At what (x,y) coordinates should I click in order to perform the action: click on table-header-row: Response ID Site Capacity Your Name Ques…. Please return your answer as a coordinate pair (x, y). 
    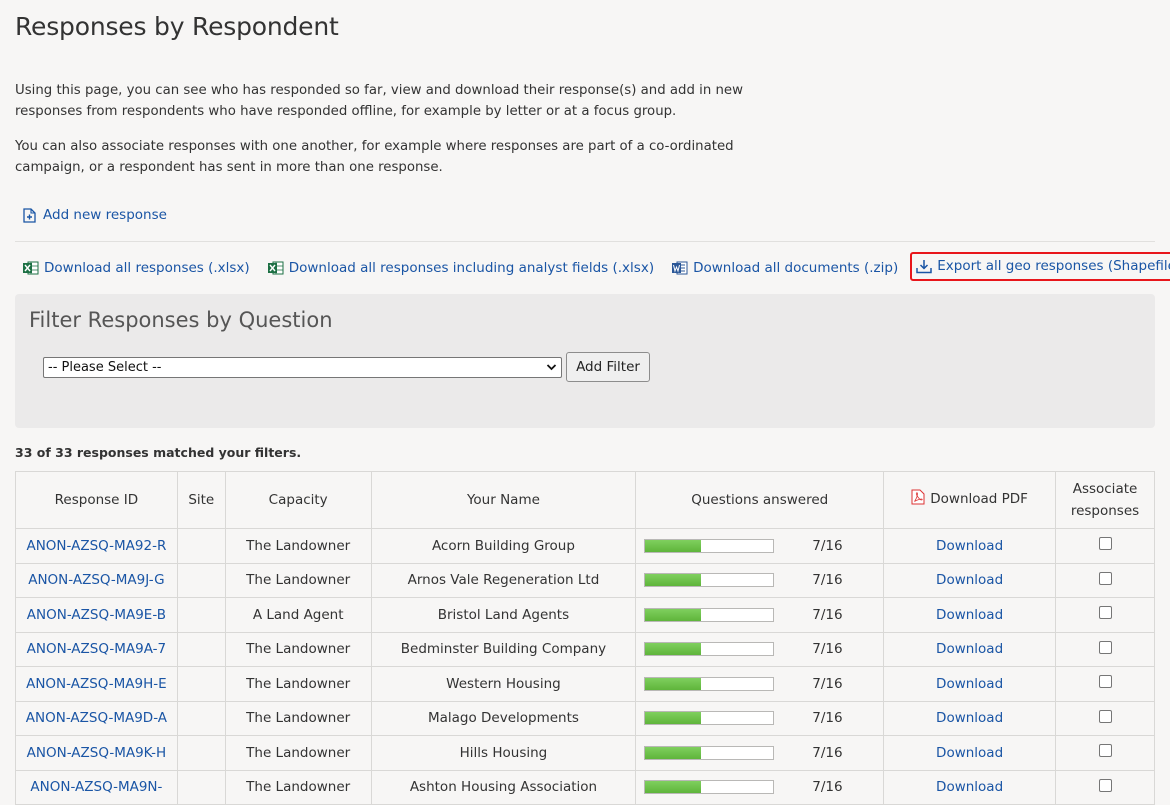
    Looking at the image, I should click on (585, 500).